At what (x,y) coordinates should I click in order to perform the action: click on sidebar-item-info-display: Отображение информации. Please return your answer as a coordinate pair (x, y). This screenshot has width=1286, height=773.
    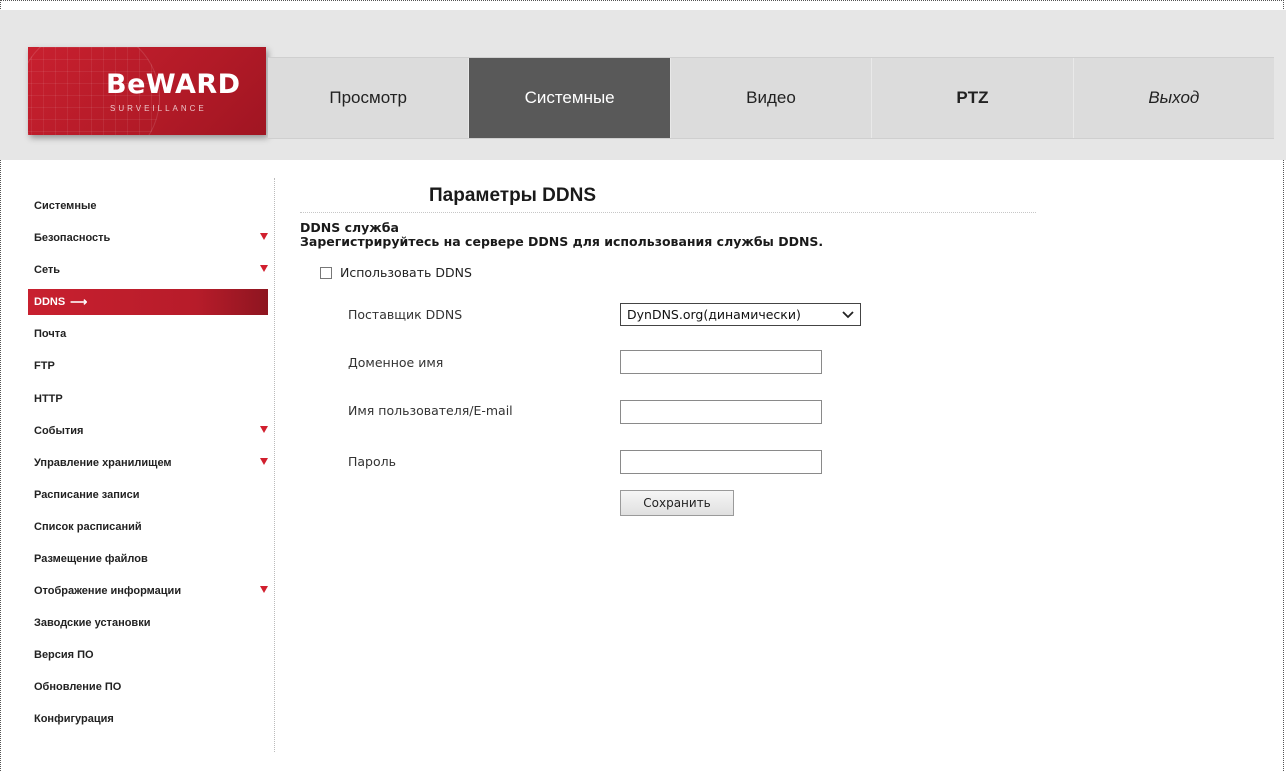
    Looking at the image, I should click on (148, 591).